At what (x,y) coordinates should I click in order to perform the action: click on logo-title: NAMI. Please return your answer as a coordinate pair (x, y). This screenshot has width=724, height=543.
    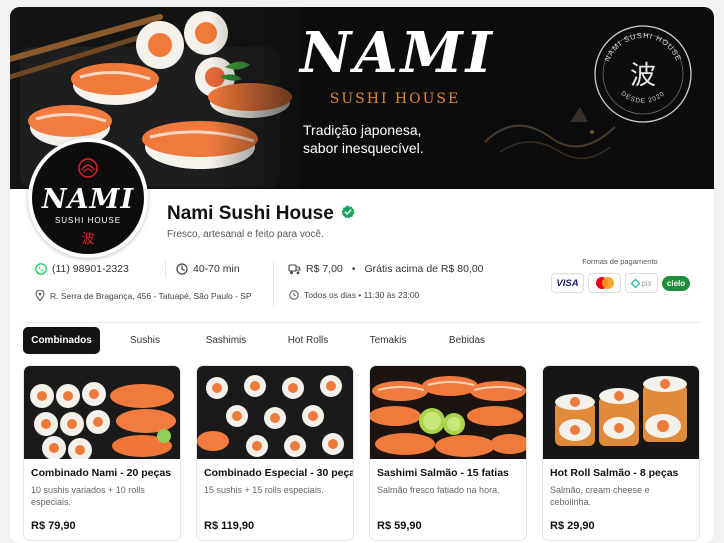
    Looking at the image, I should click on (88, 199).